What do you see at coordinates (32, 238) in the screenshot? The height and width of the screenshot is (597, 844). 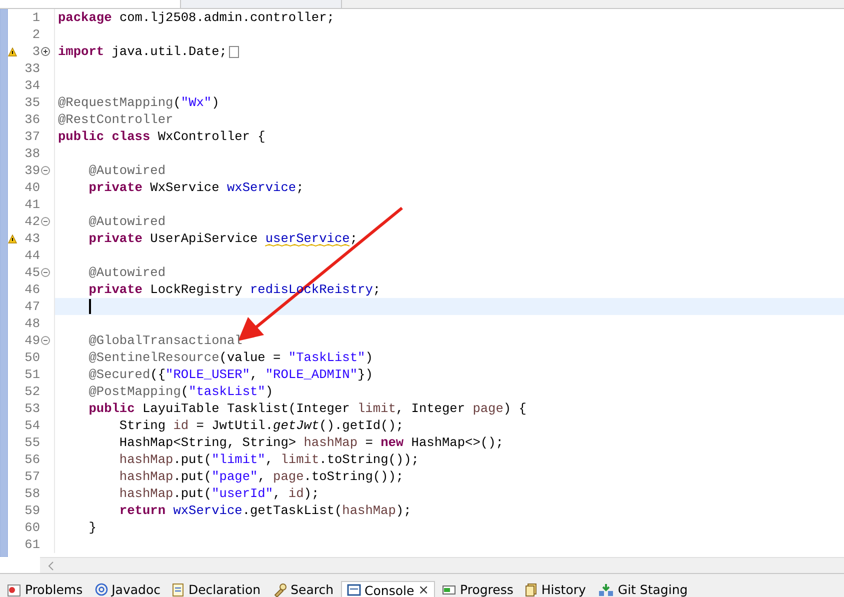 I see `line-number: 43` at bounding box center [32, 238].